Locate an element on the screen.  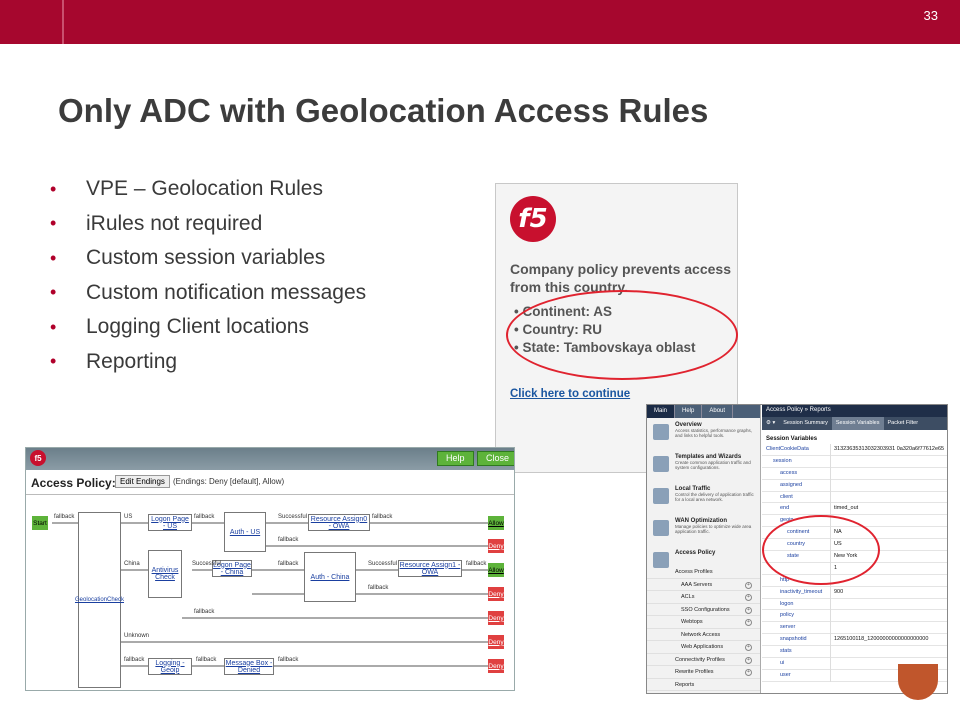
variable-name: ClientCookieData is located at coordinates (787, 449).